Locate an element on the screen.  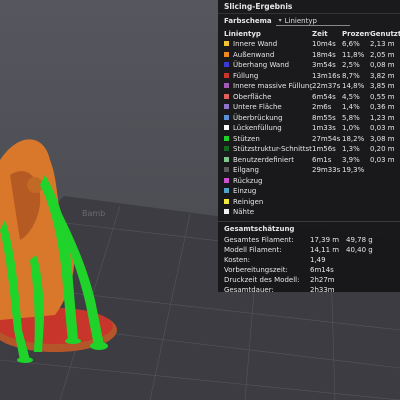
line-type-cell: Außenwand is located at coordinates (268, 55).